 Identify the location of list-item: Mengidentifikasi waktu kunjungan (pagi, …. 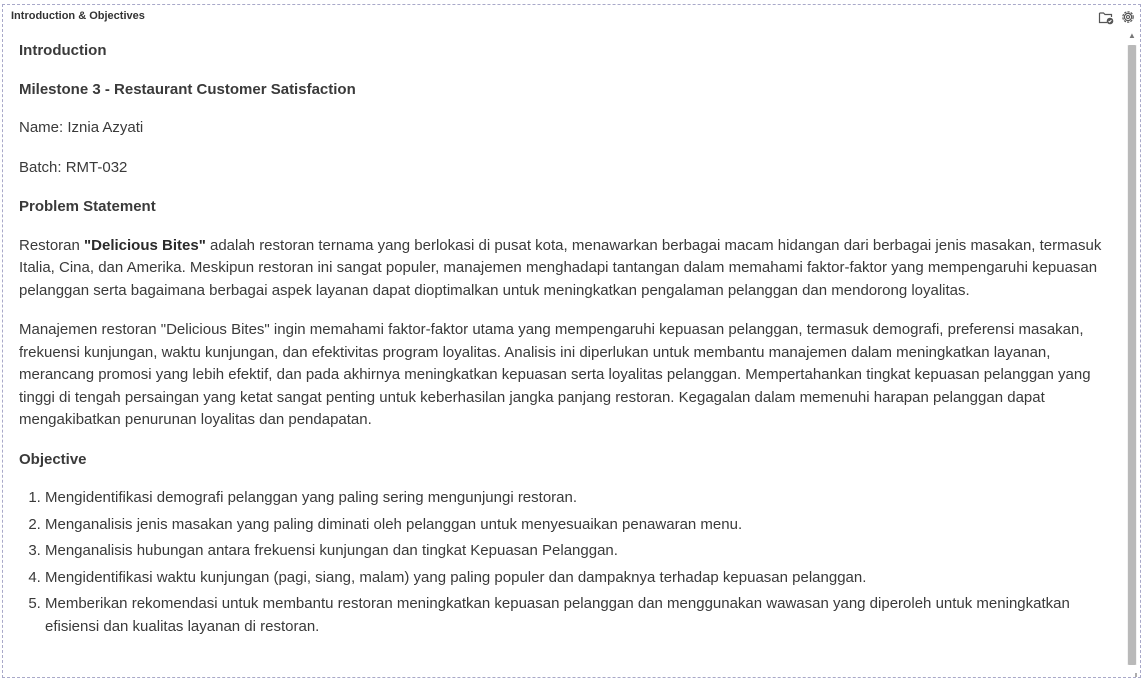
(577, 578).